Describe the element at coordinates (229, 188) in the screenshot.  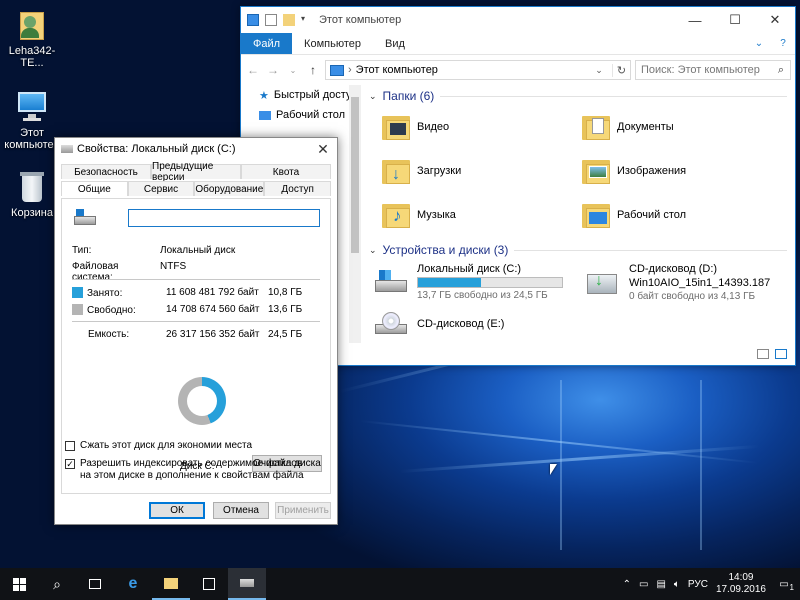
I see `tab-hardware: Оборудование` at that location.